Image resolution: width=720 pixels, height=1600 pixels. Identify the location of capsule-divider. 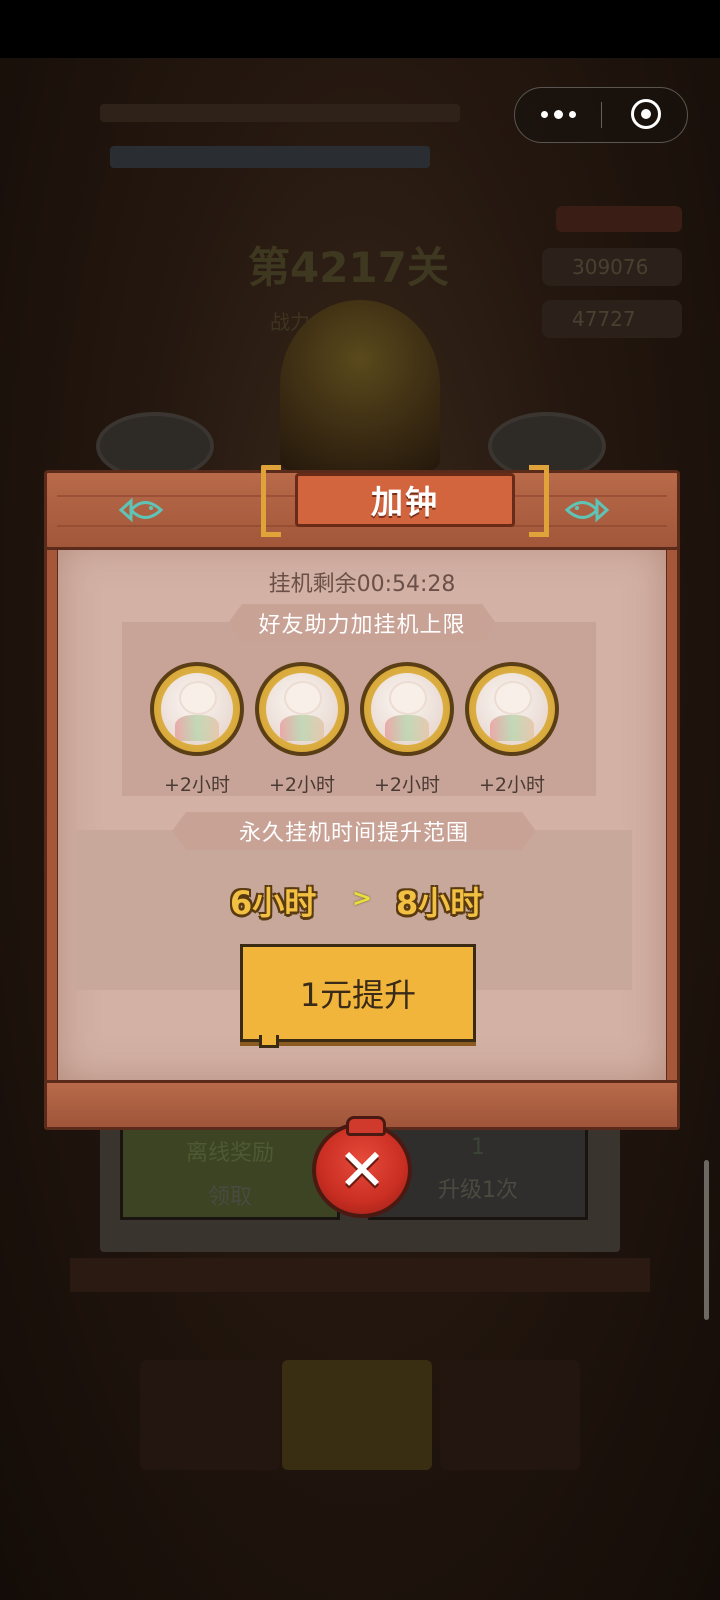
(601, 115).